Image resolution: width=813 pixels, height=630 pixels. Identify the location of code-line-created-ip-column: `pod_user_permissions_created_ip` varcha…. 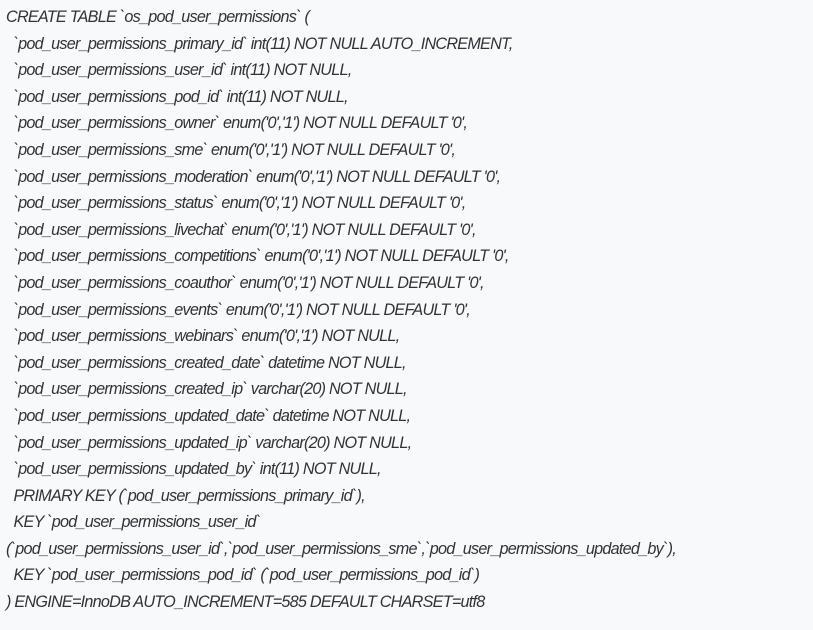
(206, 389).